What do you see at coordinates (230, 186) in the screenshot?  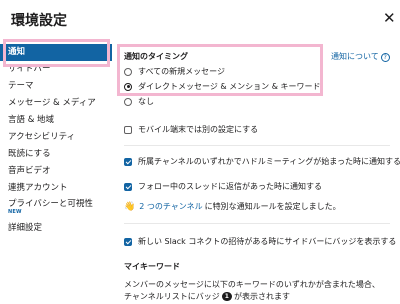 I see `checkbox-label: フォロー中のスレッドに返信があった時に通知する` at bounding box center [230, 186].